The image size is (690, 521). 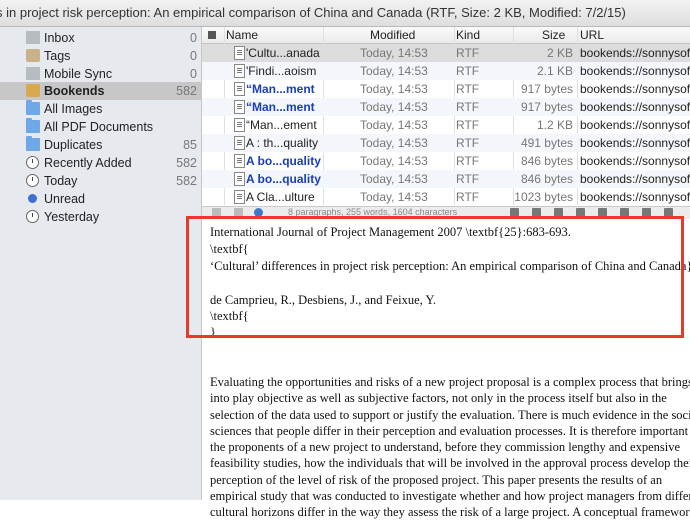 I want to click on column-header-url: URL, so click(x=592, y=35).